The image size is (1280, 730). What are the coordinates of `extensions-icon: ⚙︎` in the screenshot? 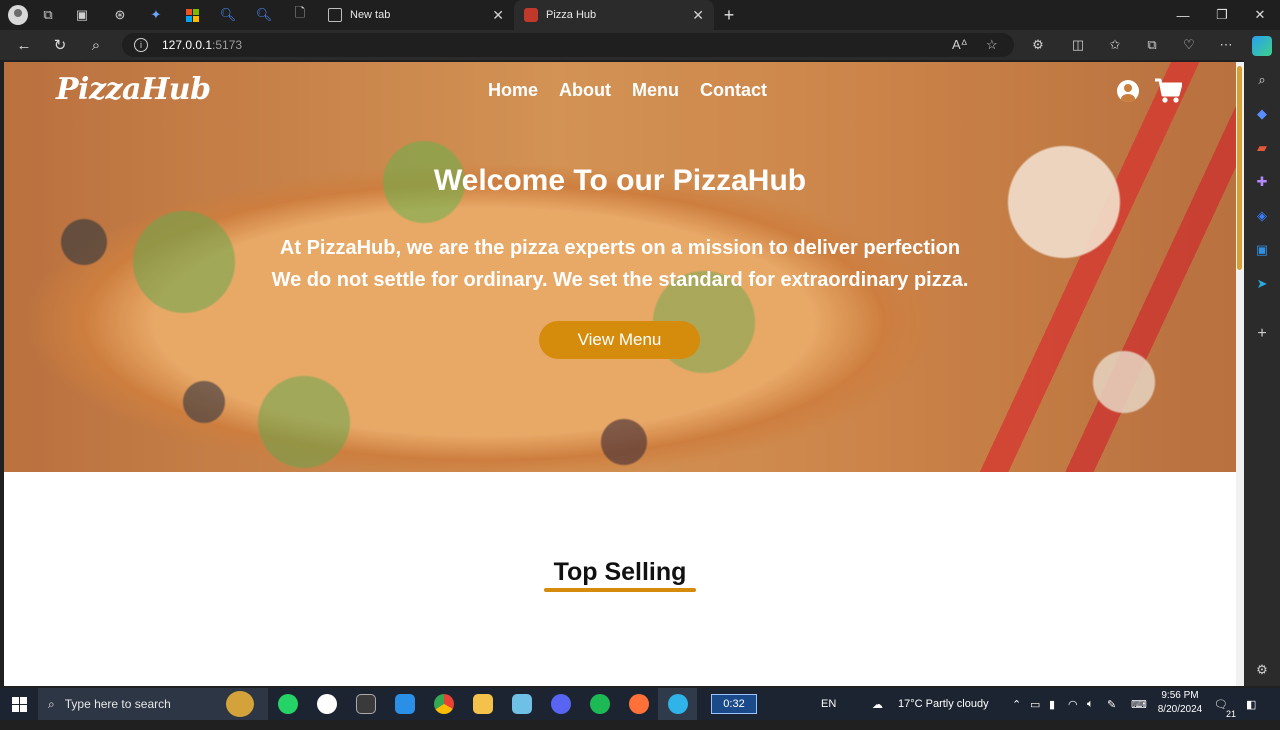 It's located at (1038, 45).